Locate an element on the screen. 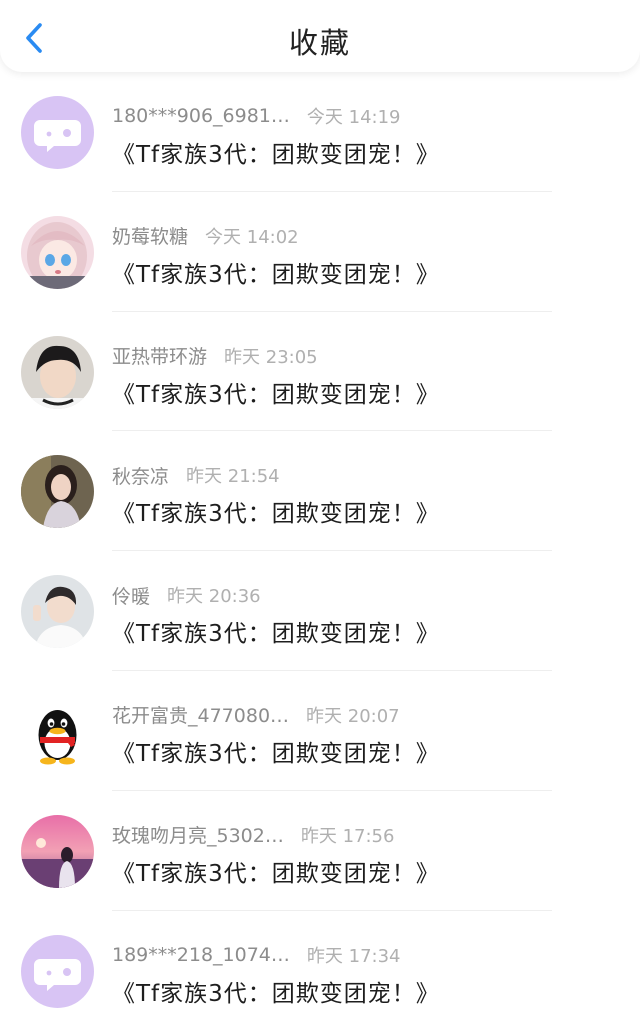  page-title: 收藏 is located at coordinates (319, 43).